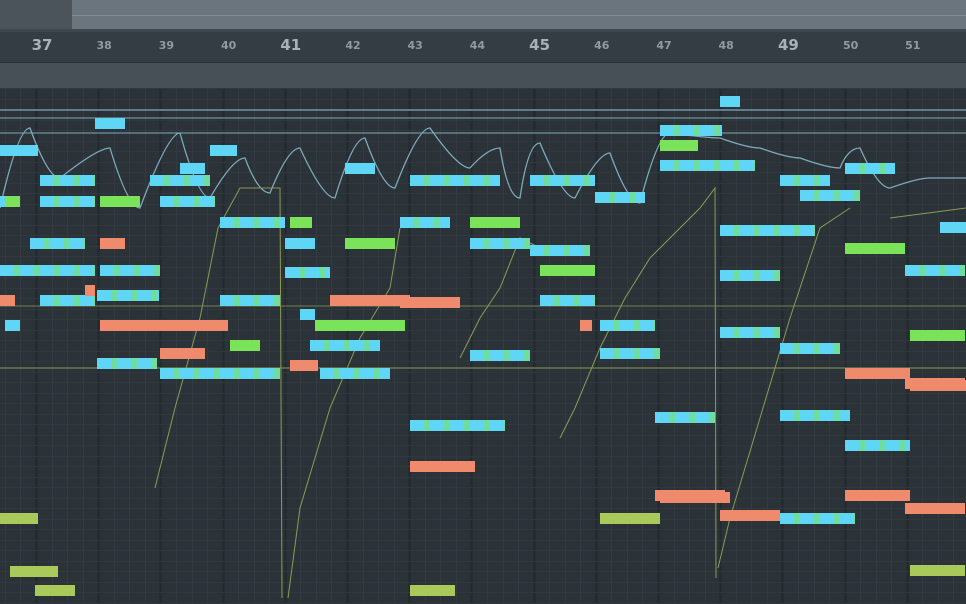 This screenshot has height=604, width=966. I want to click on bar-number: 48, so click(726, 45).